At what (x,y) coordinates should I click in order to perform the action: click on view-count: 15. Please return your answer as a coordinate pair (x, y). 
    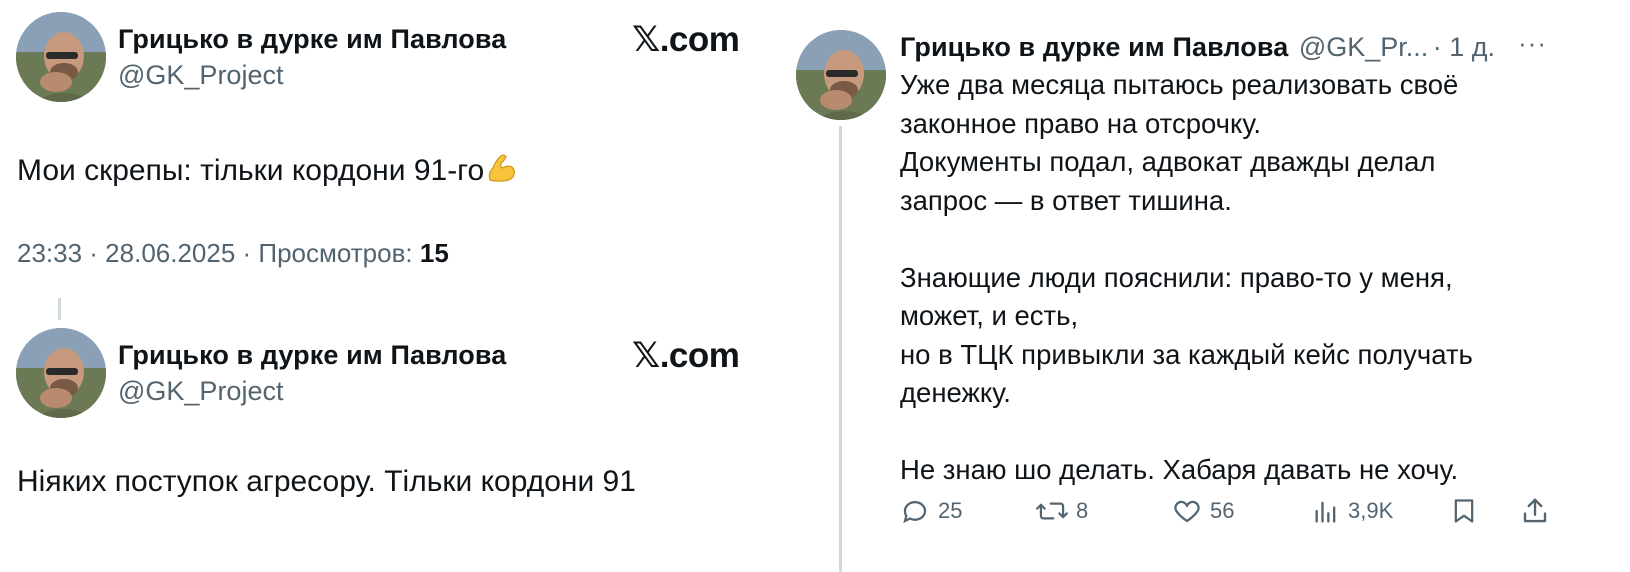
    Looking at the image, I should click on (434, 253).